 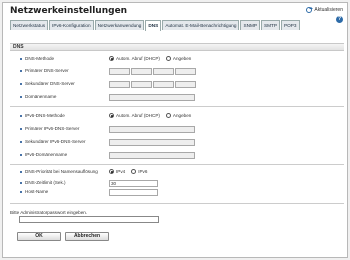 I want to click on dns-primary-row: Primärer DNS-Server, so click(x=44, y=70).